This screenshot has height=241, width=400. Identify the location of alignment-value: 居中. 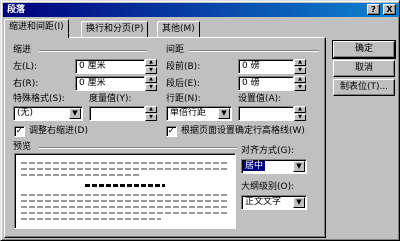
(254, 166).